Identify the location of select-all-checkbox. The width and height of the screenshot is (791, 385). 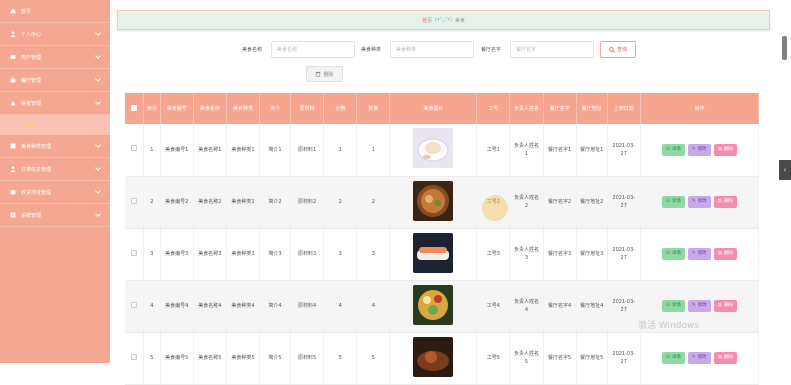
(134, 107).